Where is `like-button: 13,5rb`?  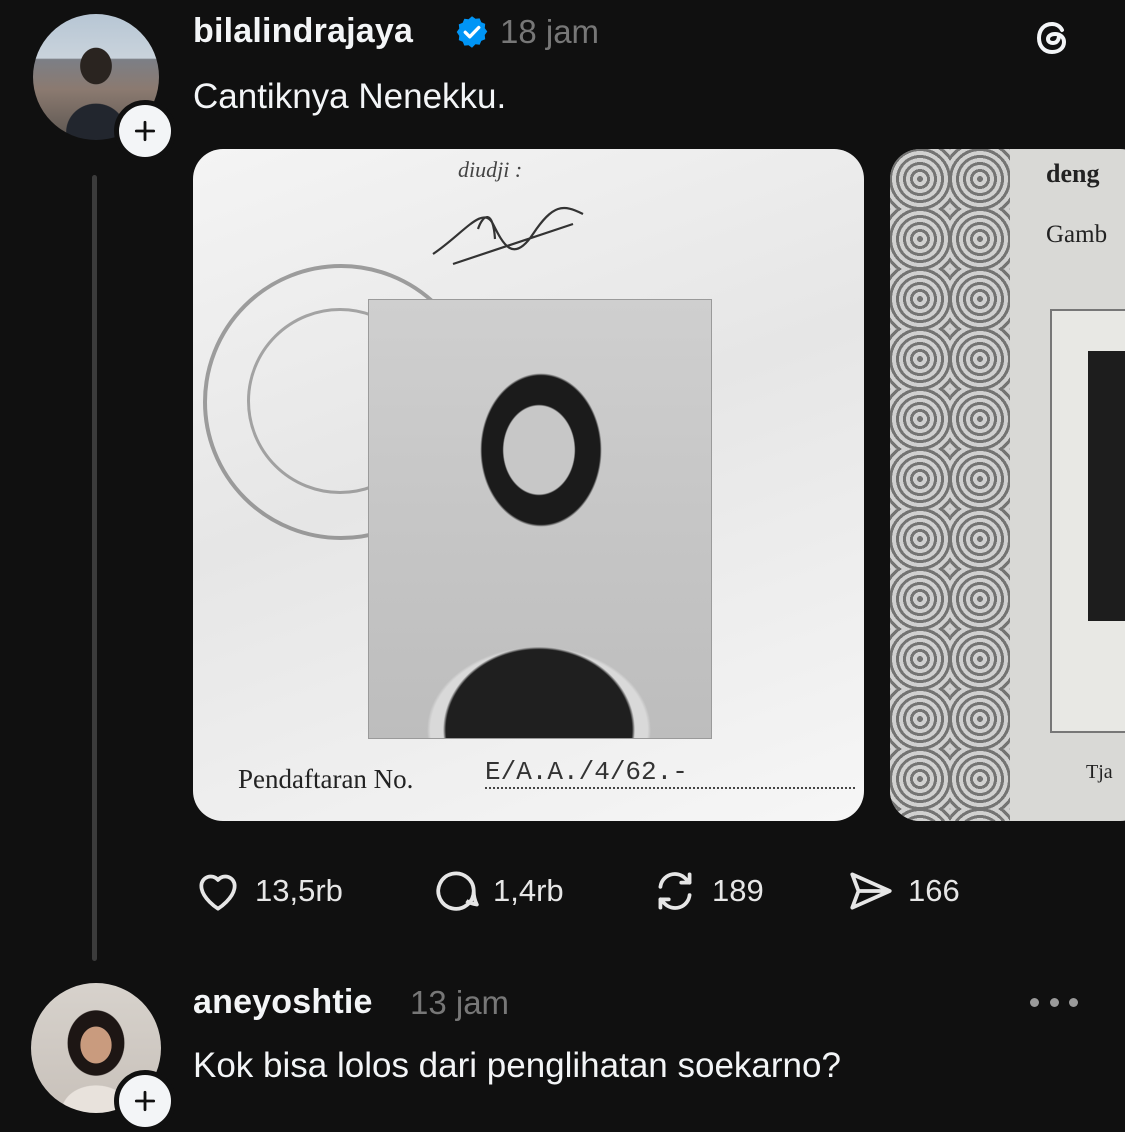
like-button: 13,5rb is located at coordinates (268, 891).